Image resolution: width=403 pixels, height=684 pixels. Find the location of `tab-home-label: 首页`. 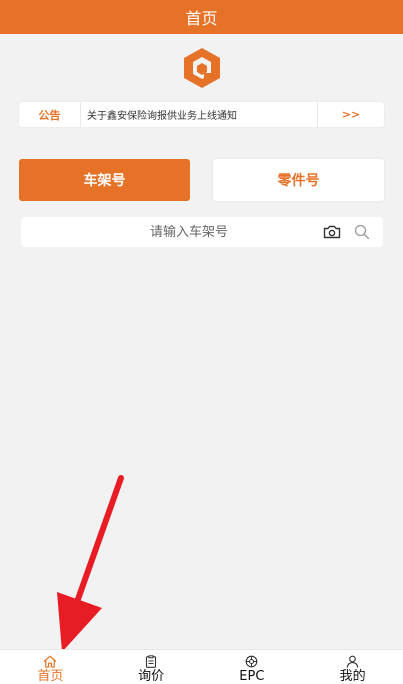

tab-home-label: 首页 is located at coordinates (50, 676).